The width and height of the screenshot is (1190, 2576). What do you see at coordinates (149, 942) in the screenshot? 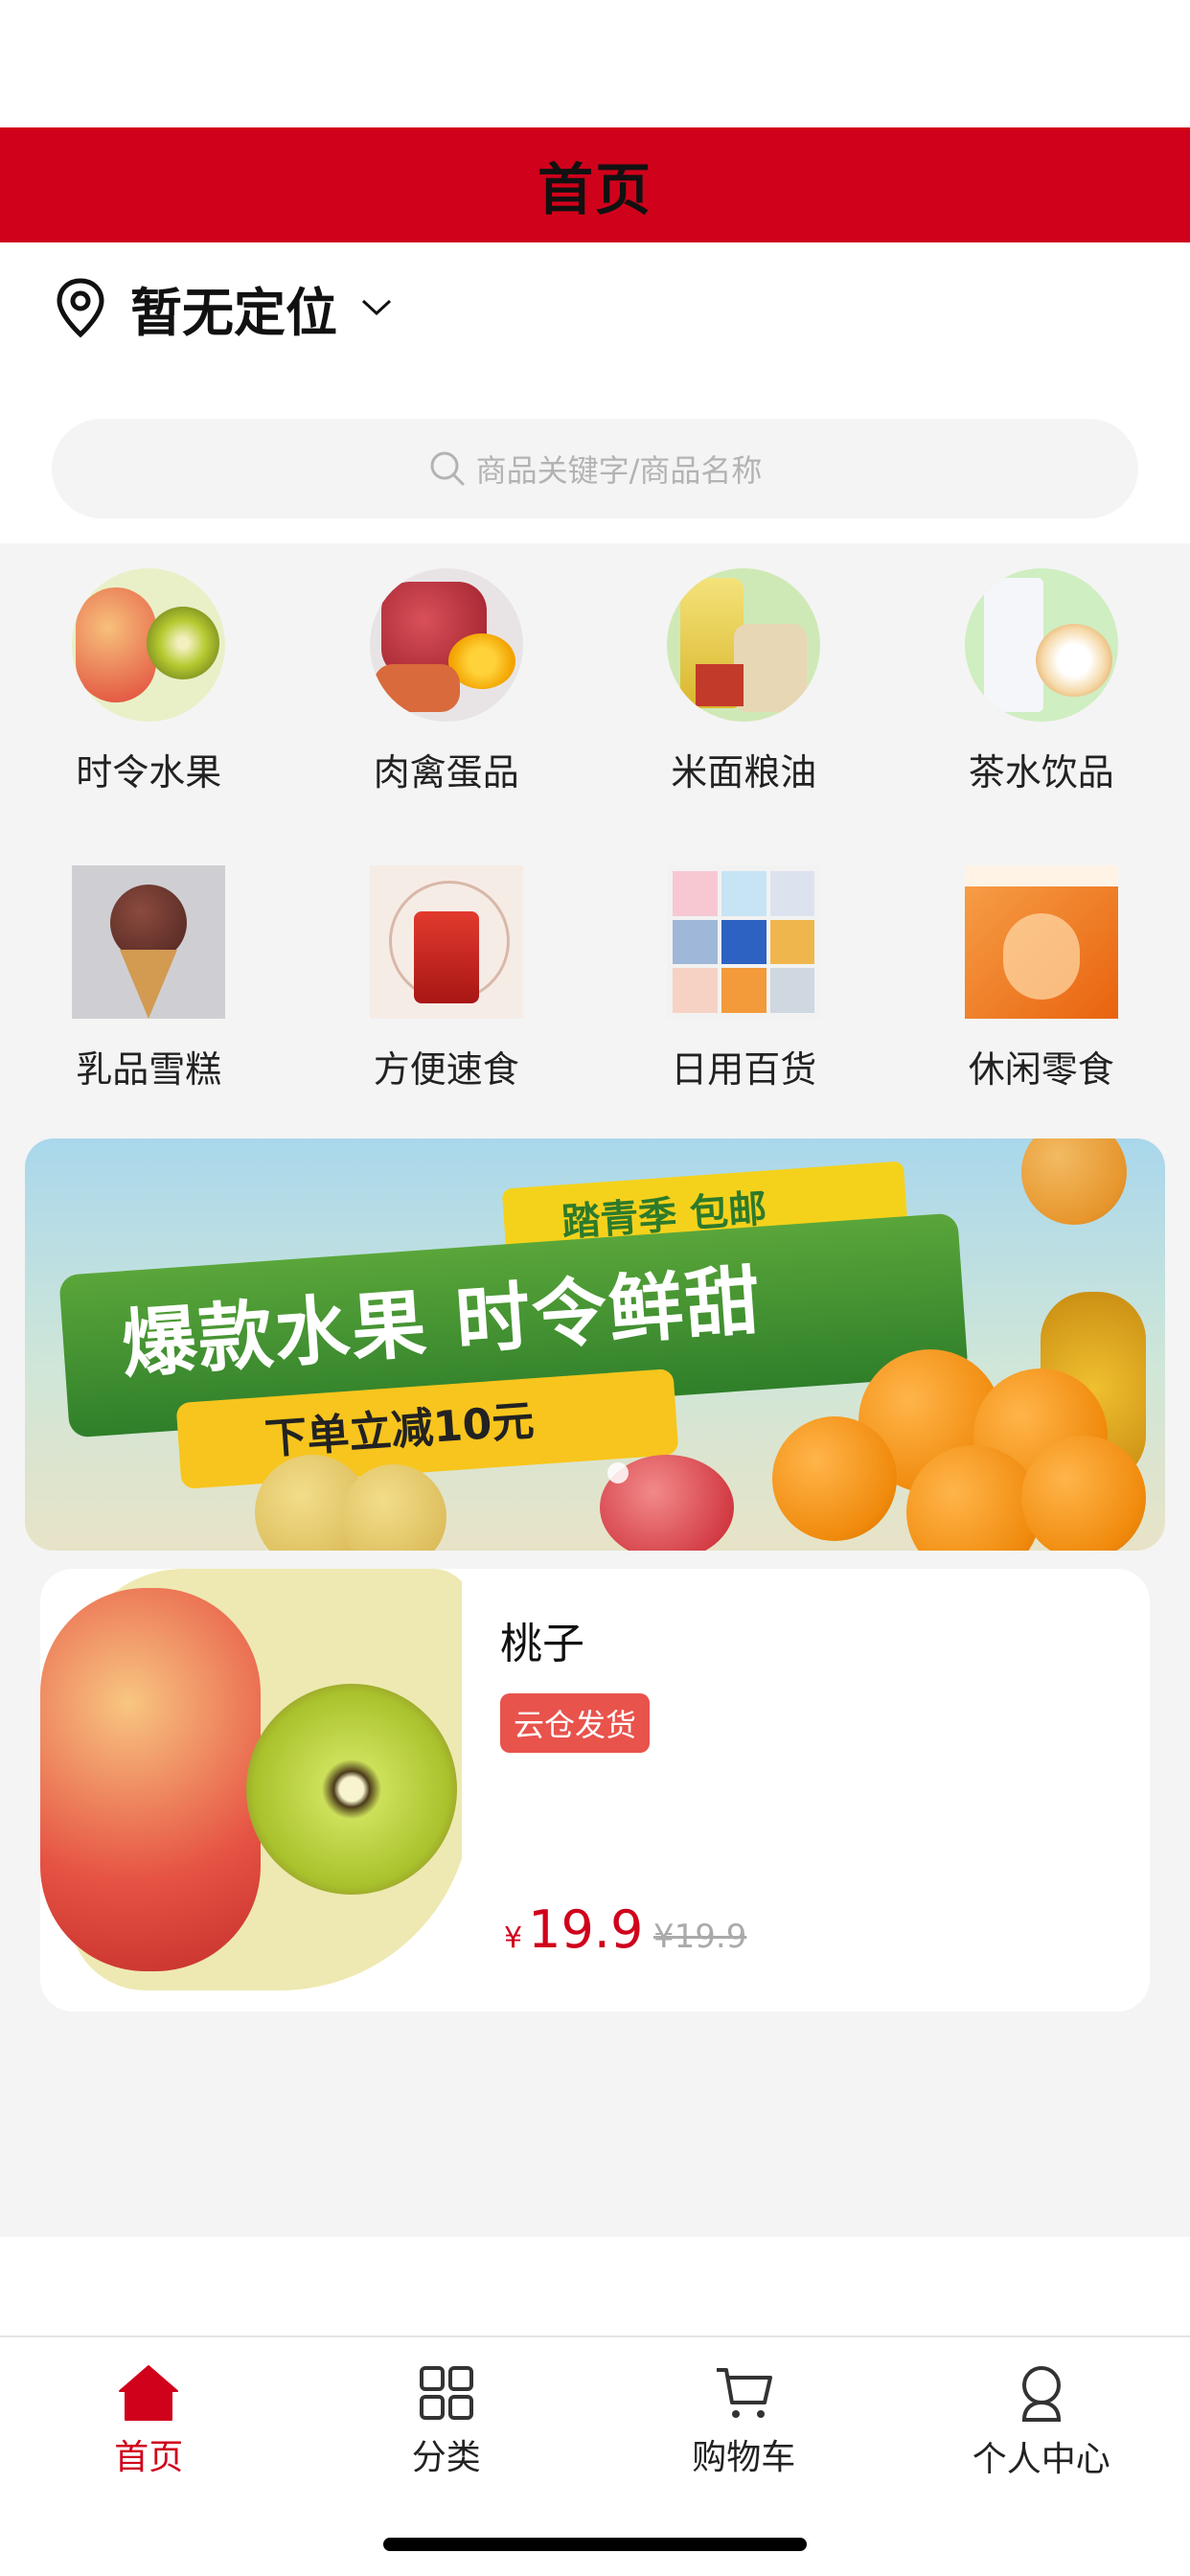
I see `ice-cream-icon` at bounding box center [149, 942].